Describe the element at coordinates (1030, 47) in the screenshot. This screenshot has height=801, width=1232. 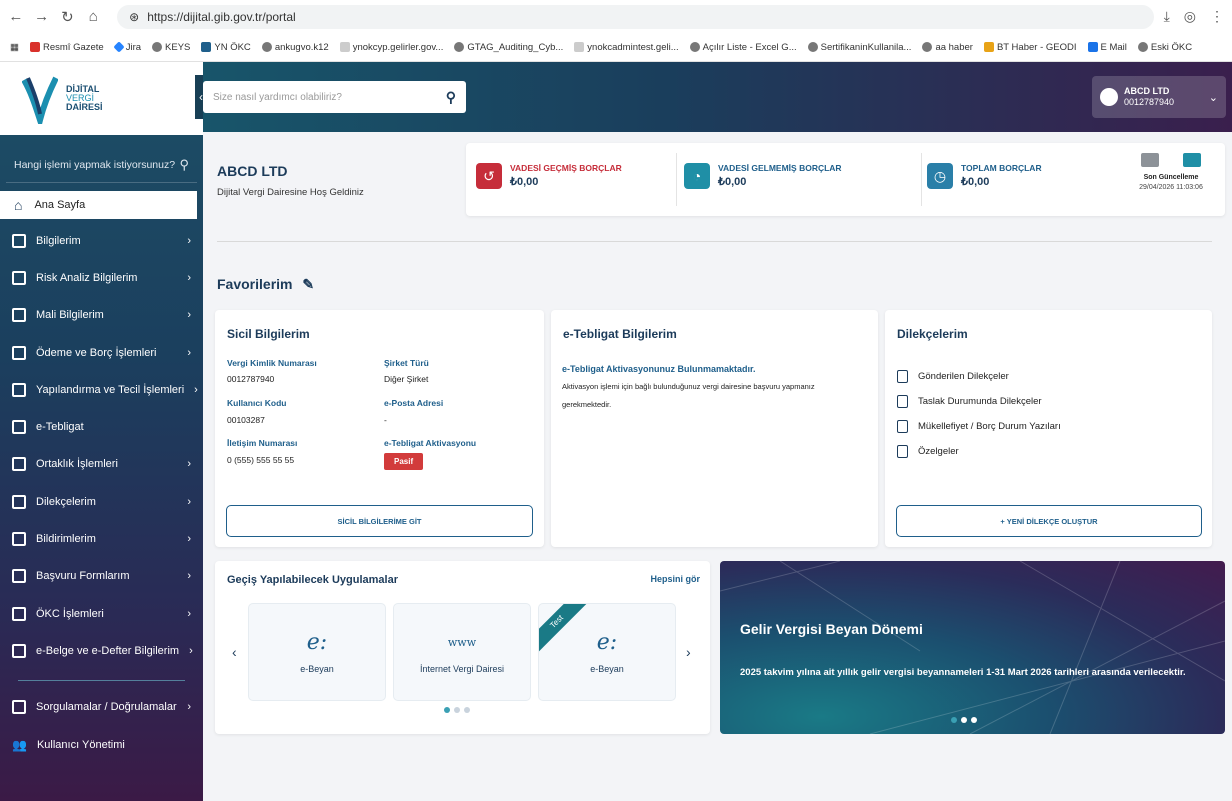
I see `bookmark: BT Haber - GEODI` at that location.